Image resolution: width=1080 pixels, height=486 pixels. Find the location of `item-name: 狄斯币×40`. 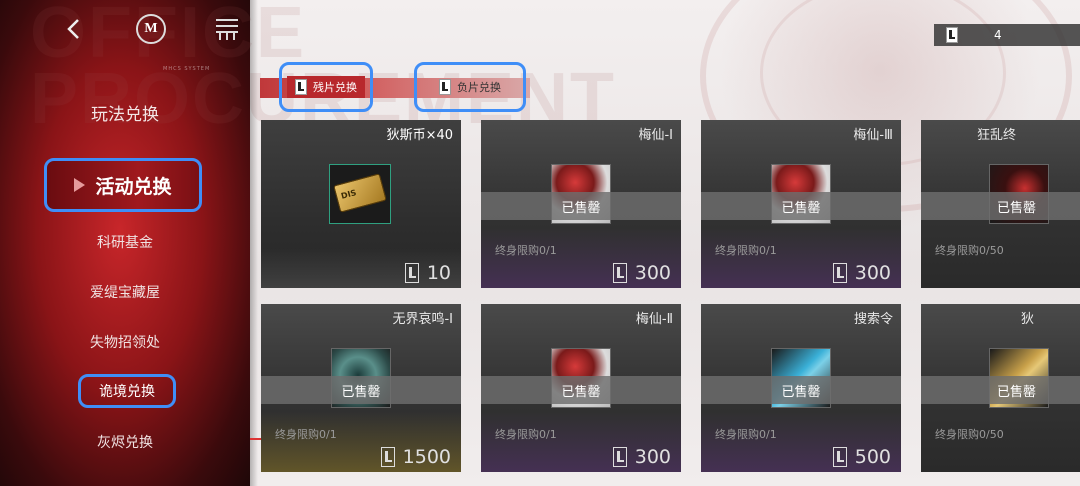

item-name: 狄斯币×40 is located at coordinates (419, 135).